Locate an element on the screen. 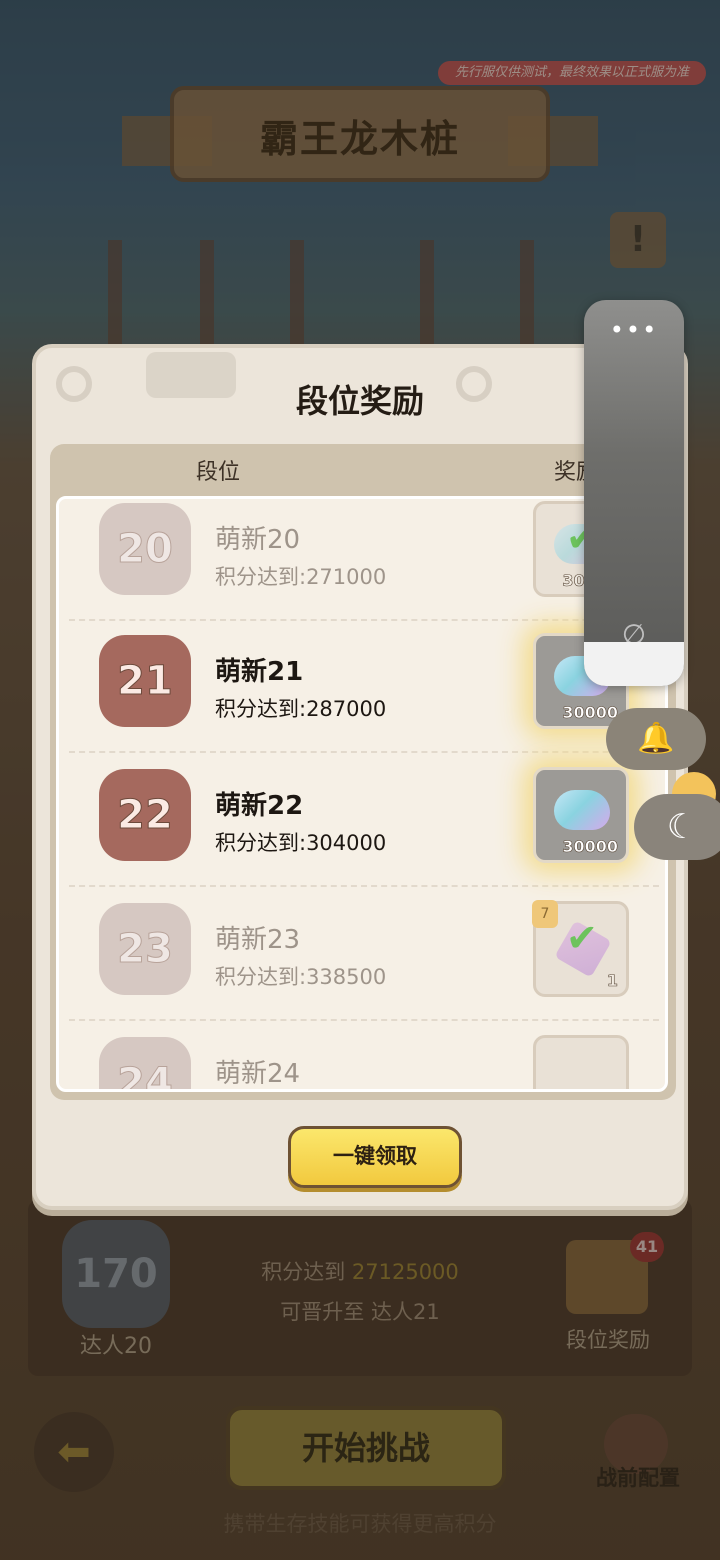 The width and height of the screenshot is (720, 1560). rank-badge: 24 is located at coordinates (145, 1063).